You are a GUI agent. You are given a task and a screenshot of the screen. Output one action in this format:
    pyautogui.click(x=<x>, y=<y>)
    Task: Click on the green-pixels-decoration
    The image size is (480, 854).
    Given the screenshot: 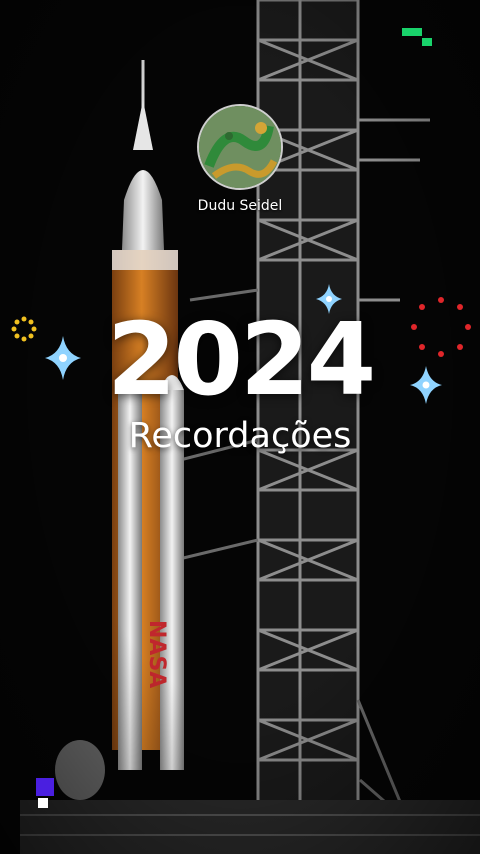 What is the action you would take?
    pyautogui.click(x=417, y=37)
    